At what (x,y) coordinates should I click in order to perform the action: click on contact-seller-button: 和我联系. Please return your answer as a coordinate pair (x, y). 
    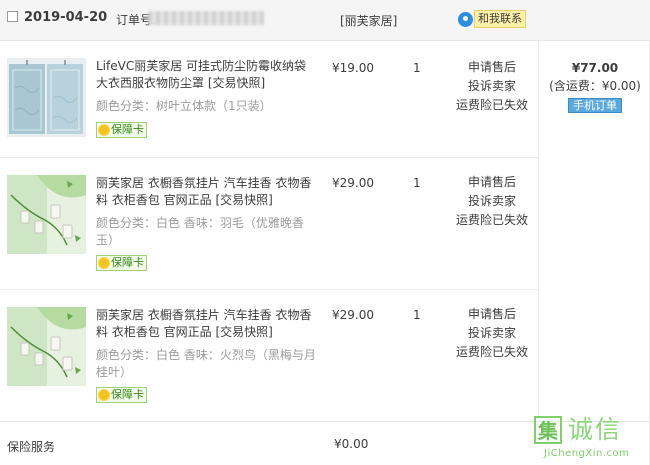
    Looking at the image, I should click on (492, 19).